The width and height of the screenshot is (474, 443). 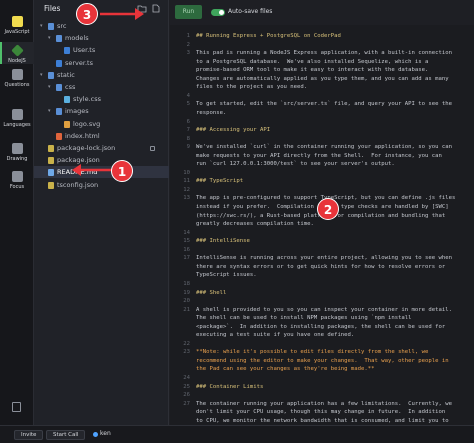 What do you see at coordinates (17, 61) in the screenshot?
I see `activity-label: NodeJS` at bounding box center [17, 61].